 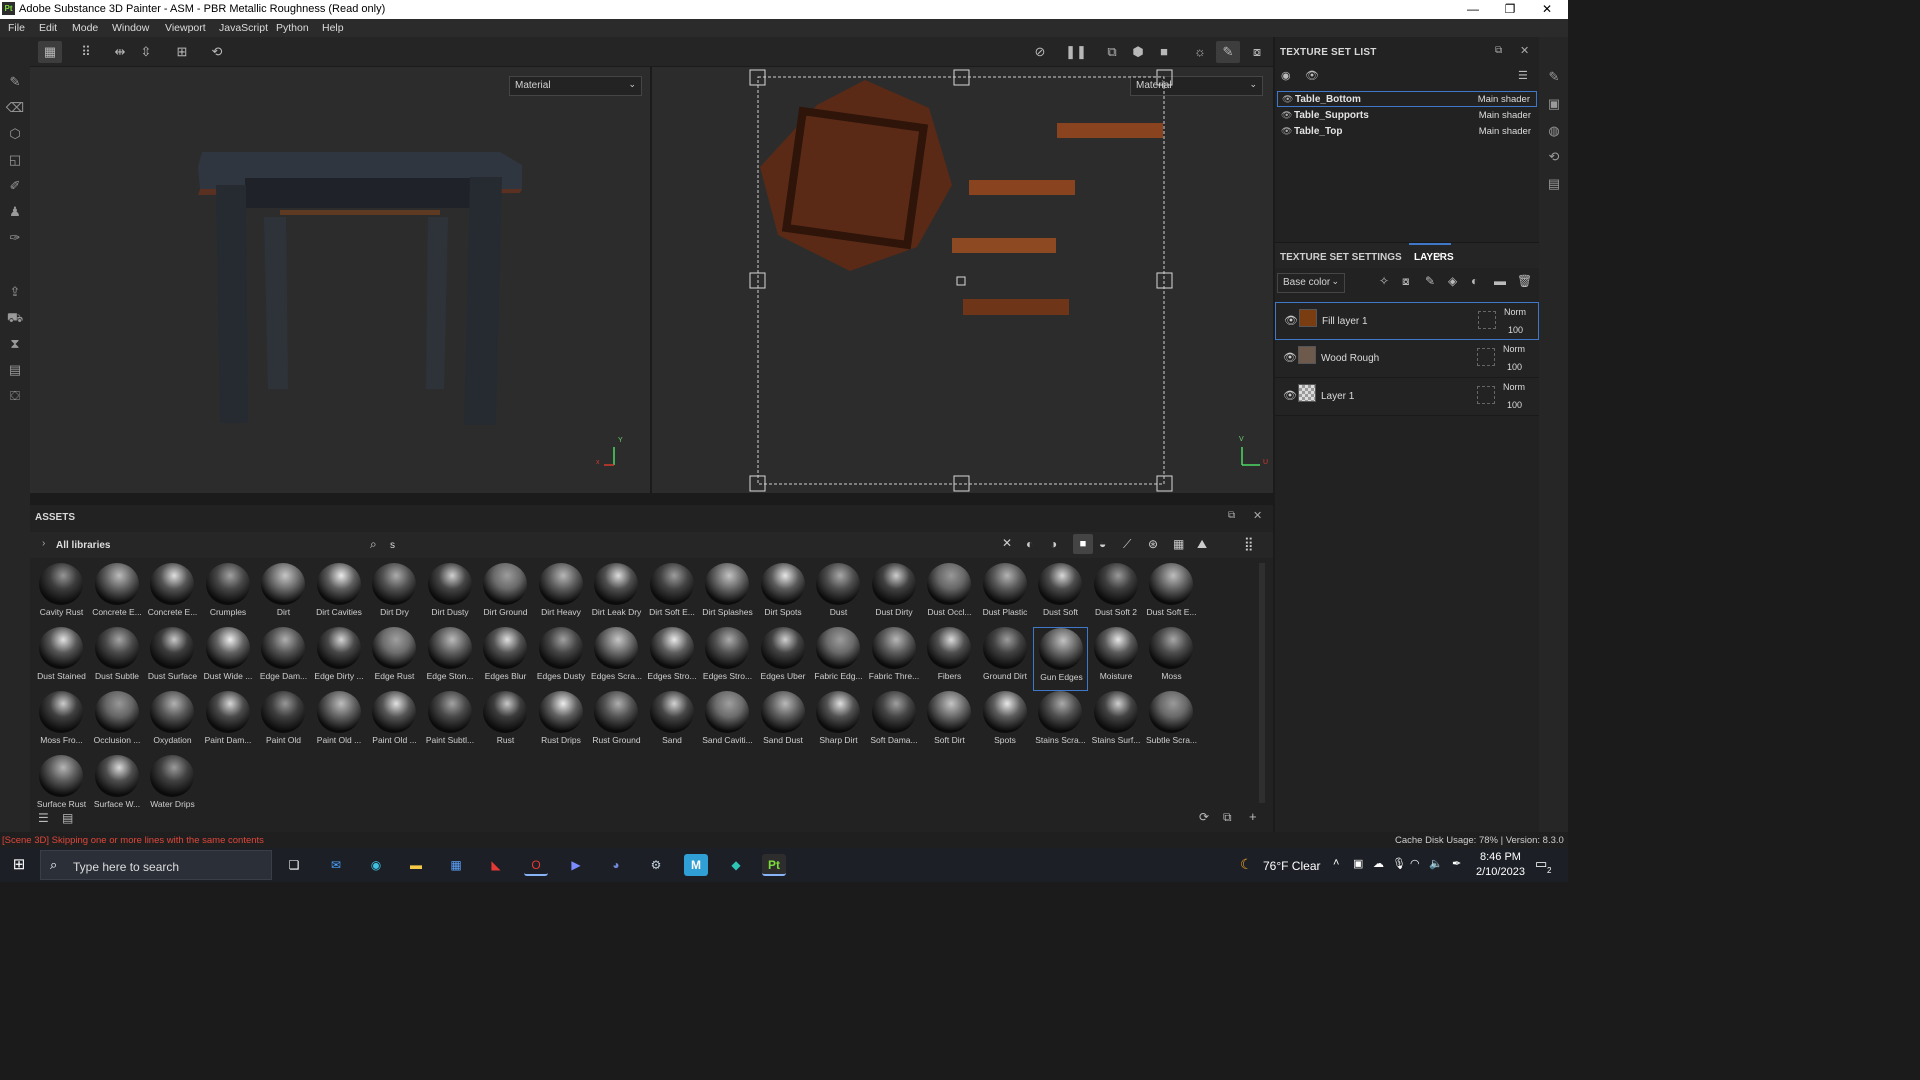 I want to click on brush-mode-icon: ✎, so click(x=1228, y=52).